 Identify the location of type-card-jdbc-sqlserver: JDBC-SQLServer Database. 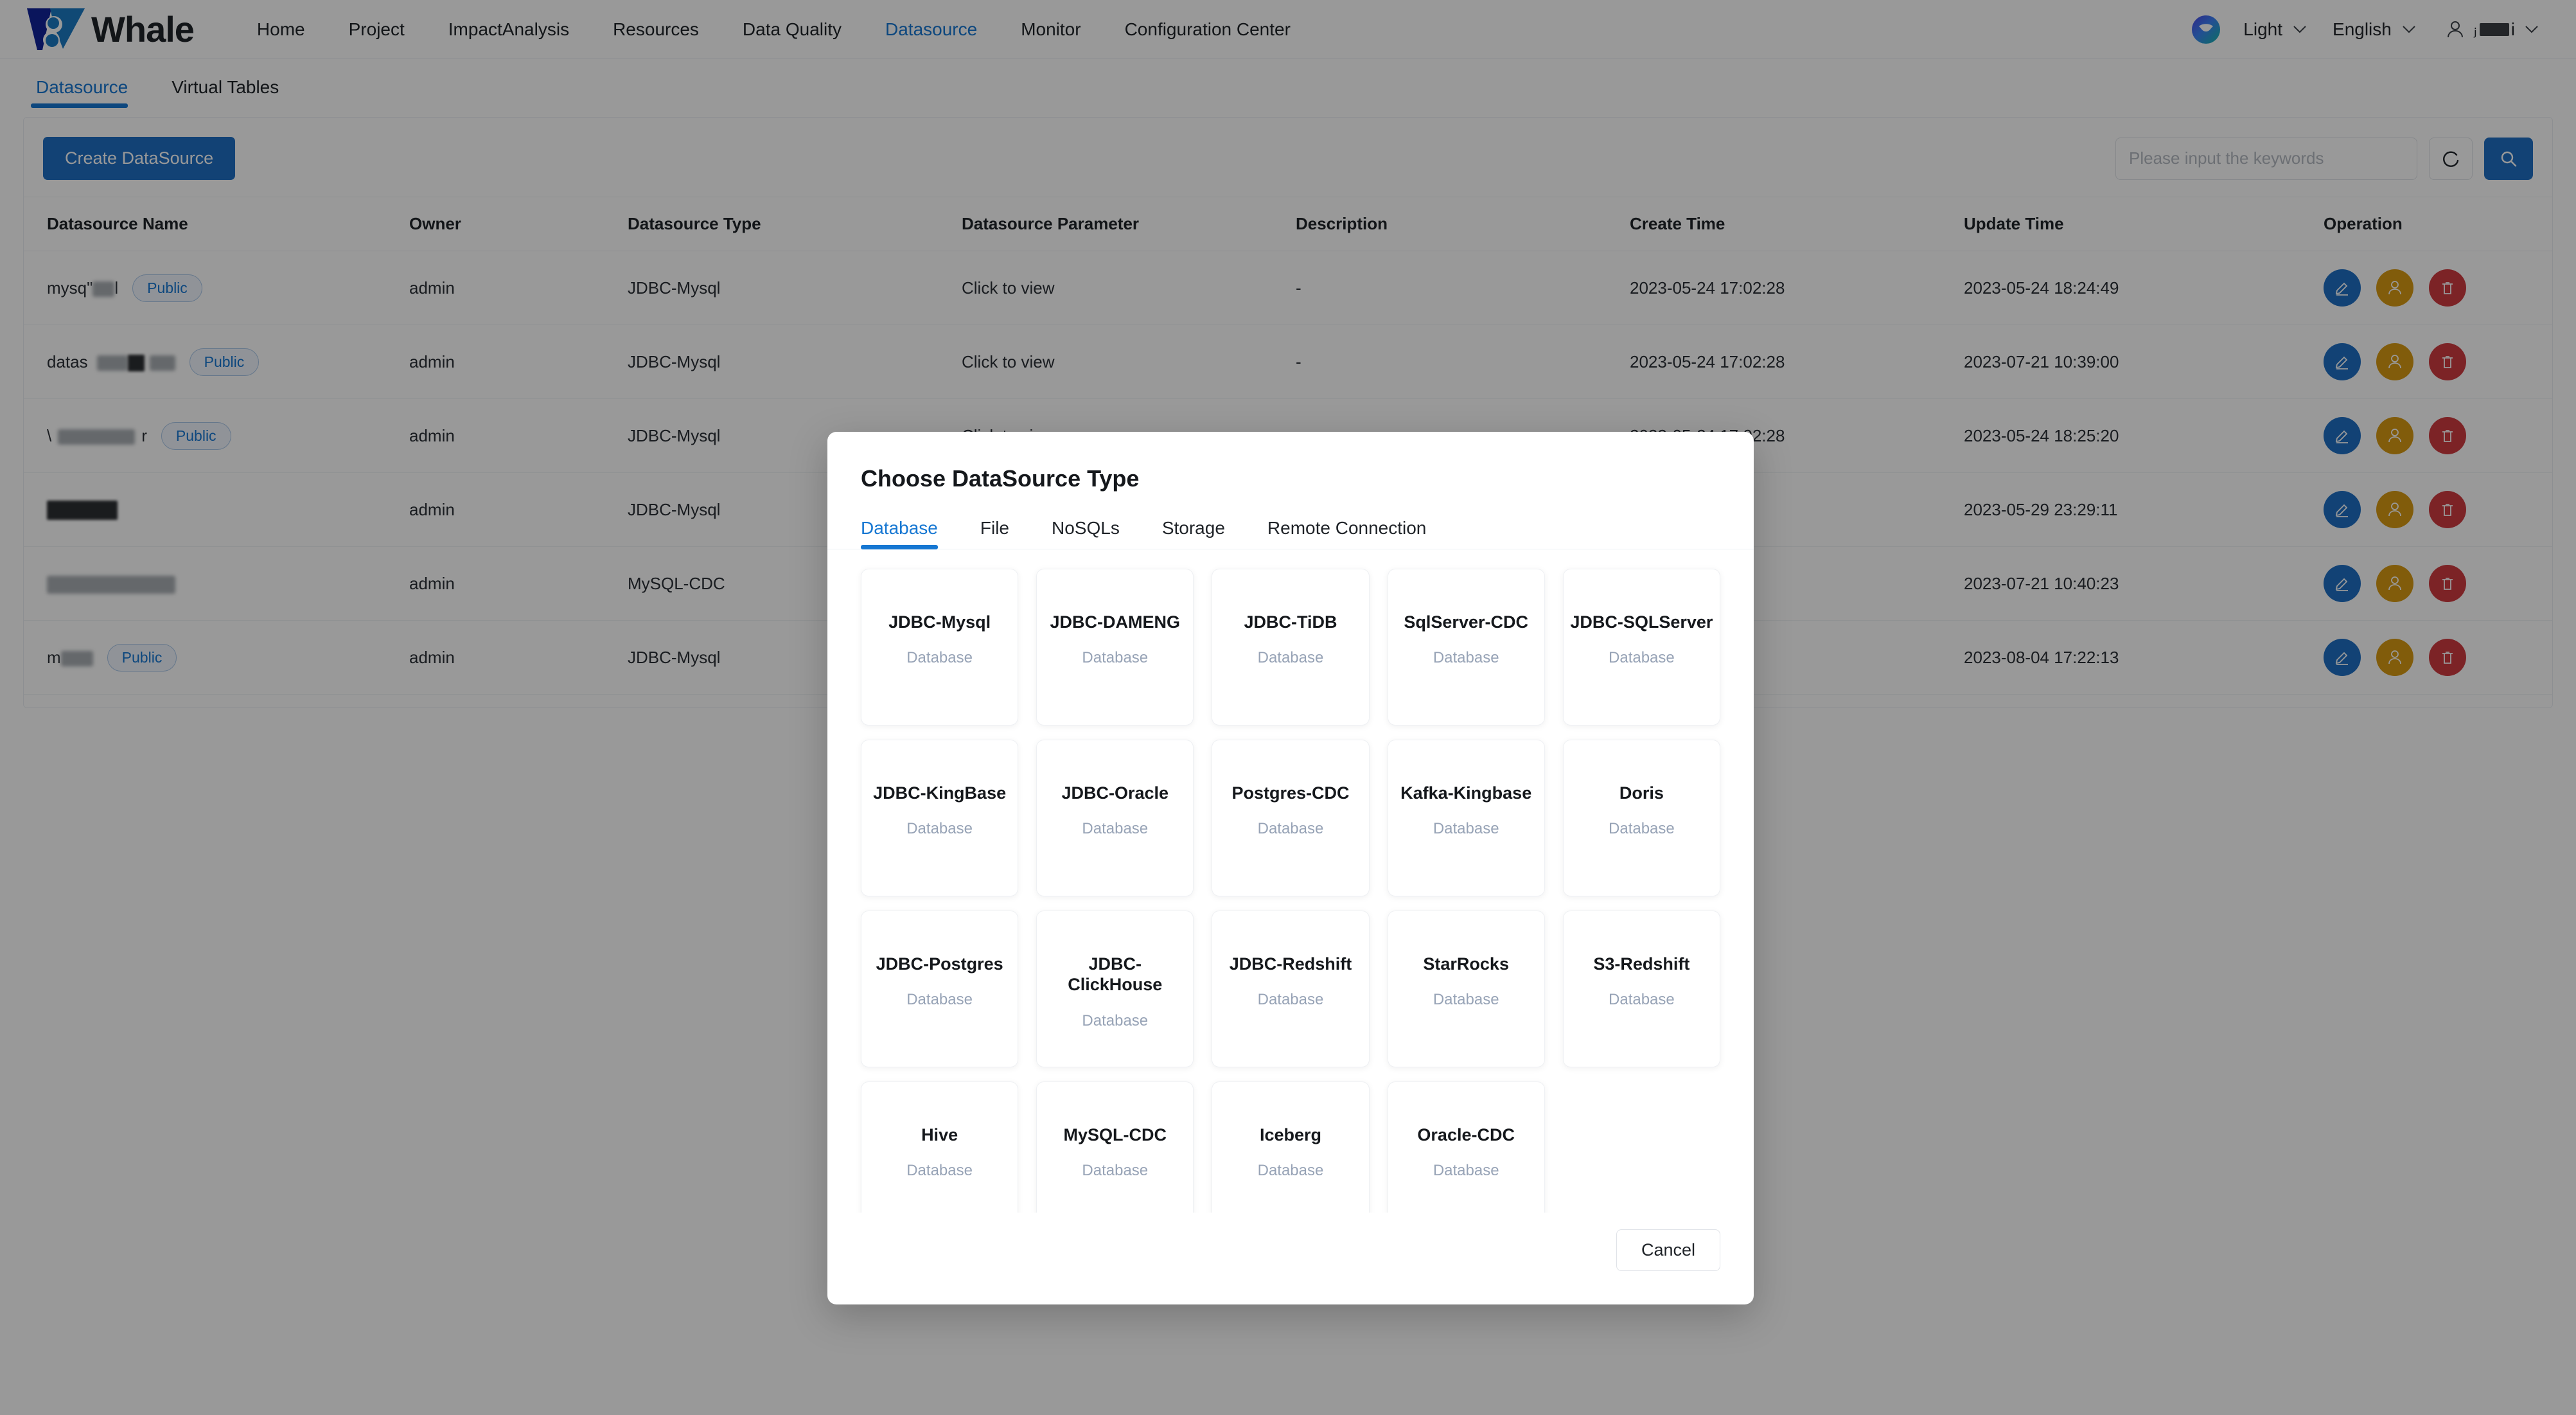
(1641, 647).